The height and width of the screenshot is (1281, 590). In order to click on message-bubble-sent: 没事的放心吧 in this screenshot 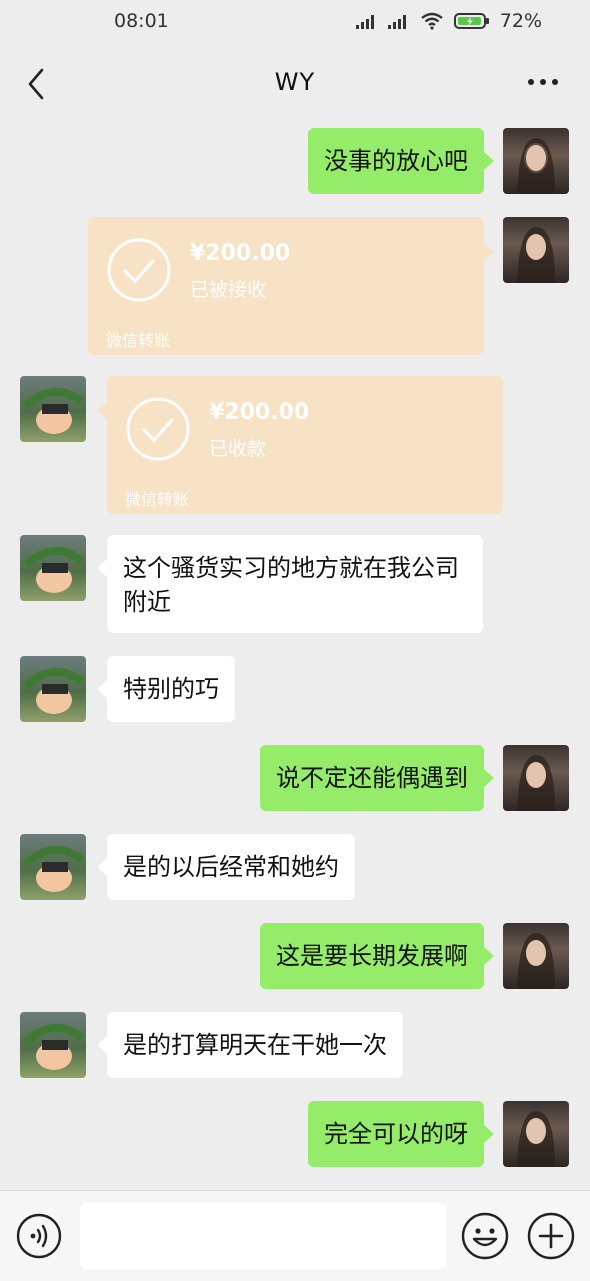, I will do `click(401, 161)`.